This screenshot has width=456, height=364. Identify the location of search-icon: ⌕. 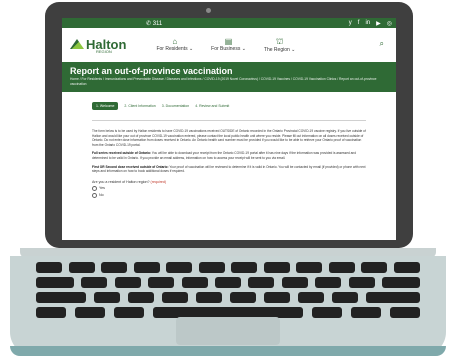
(382, 44).